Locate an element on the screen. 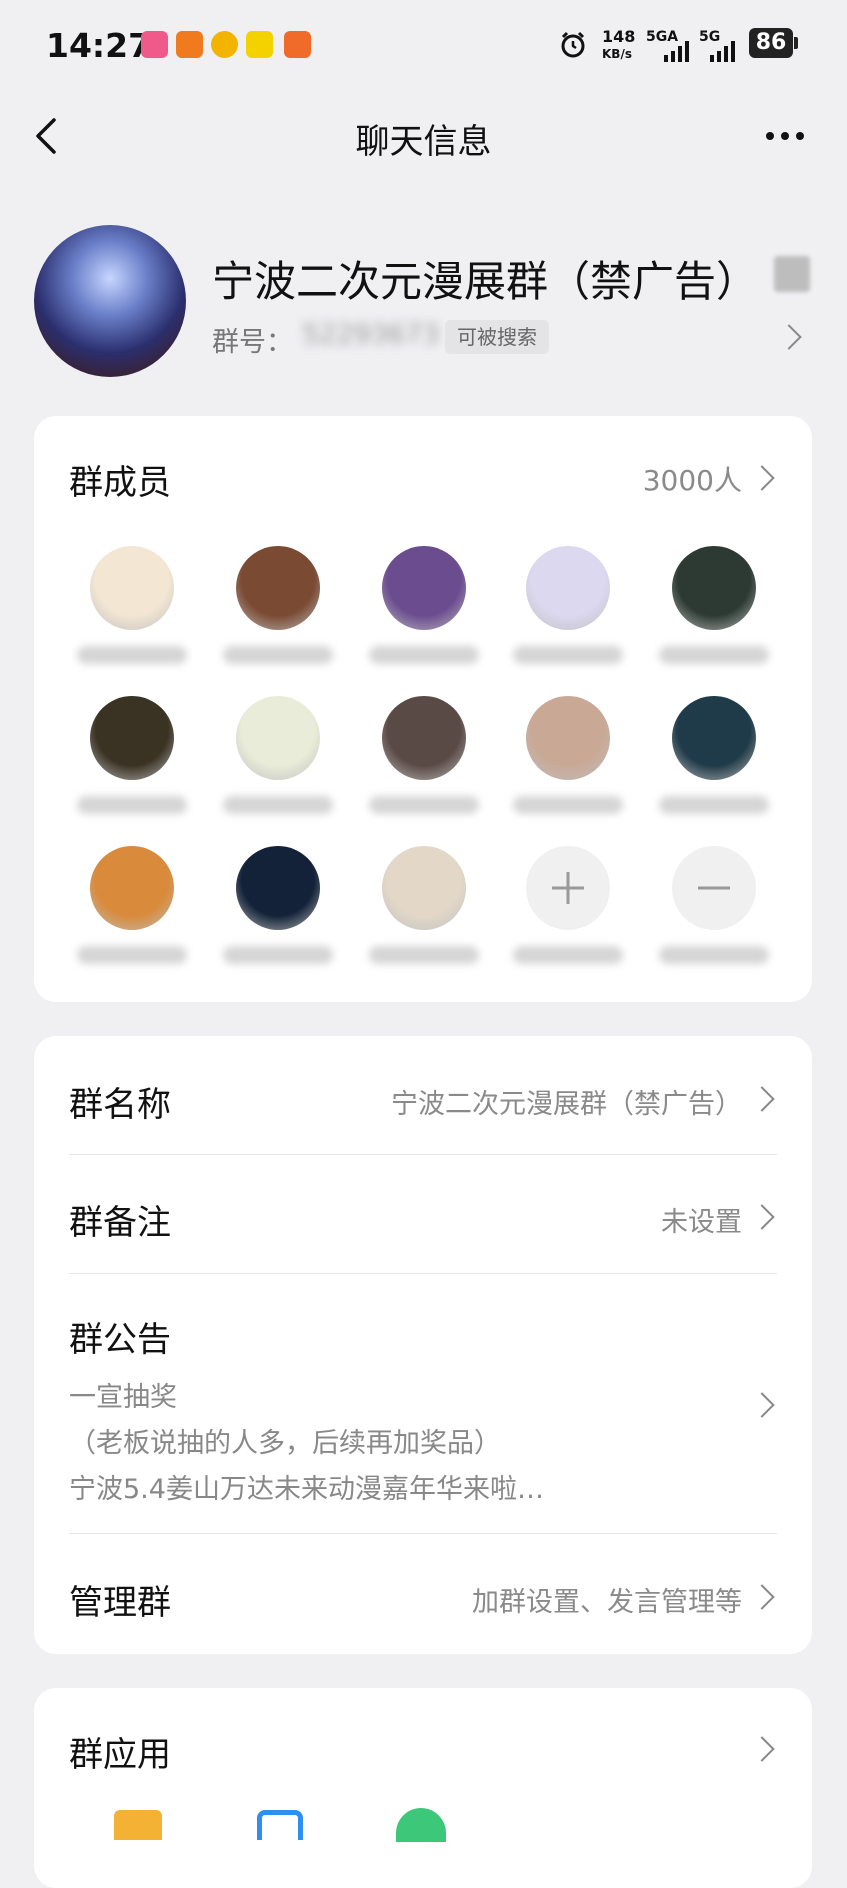 This screenshot has width=847, height=1888. group-remark-value: 未设置 is located at coordinates (621, 1219).